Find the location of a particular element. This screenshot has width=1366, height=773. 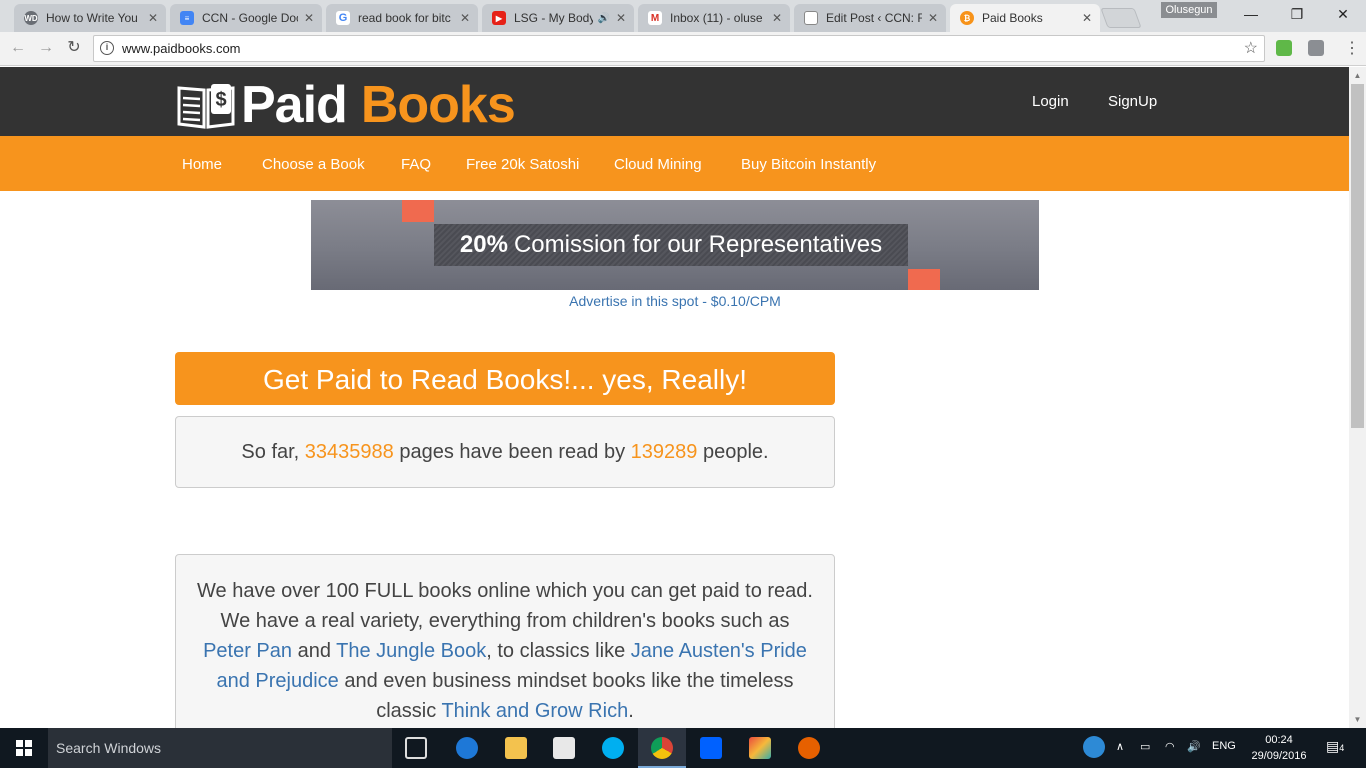

wd-icon: WD is located at coordinates (31, 18).